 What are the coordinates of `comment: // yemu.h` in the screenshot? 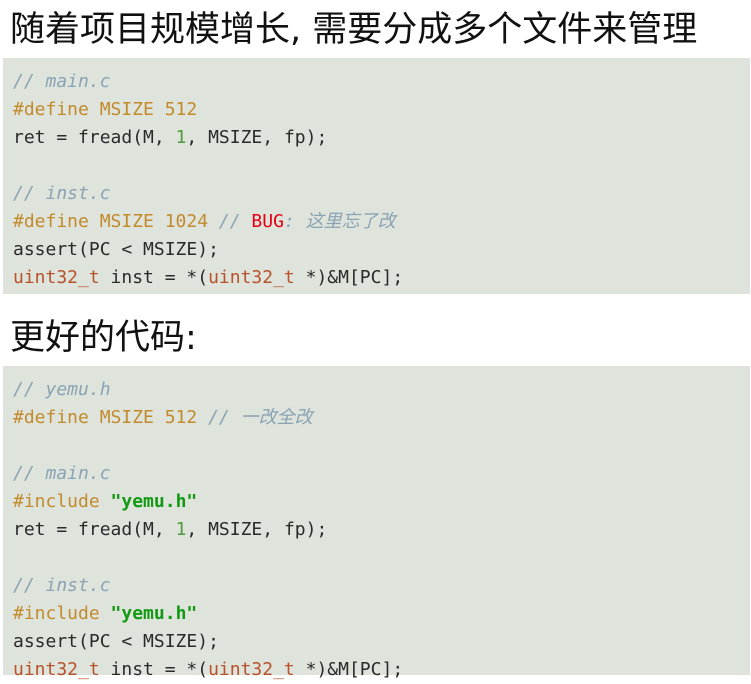 It's located at (62, 389).